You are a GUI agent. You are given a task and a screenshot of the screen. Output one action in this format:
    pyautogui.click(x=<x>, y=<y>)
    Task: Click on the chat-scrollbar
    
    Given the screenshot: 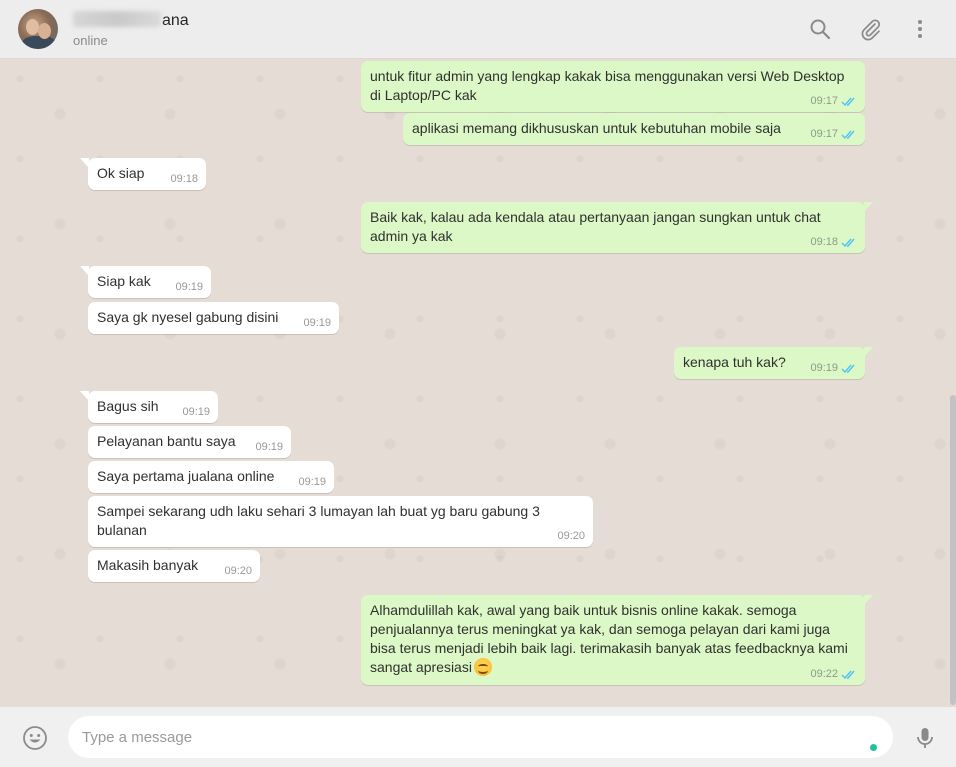 What is the action you would take?
    pyautogui.click(x=953, y=550)
    